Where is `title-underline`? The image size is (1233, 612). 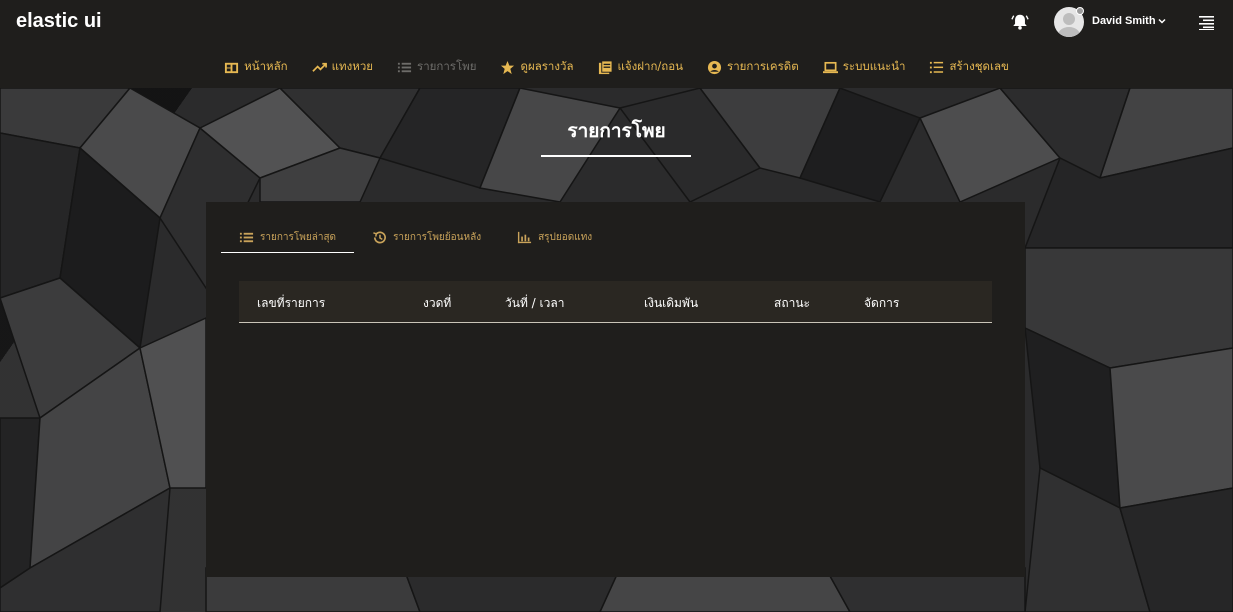 title-underline is located at coordinates (616, 156).